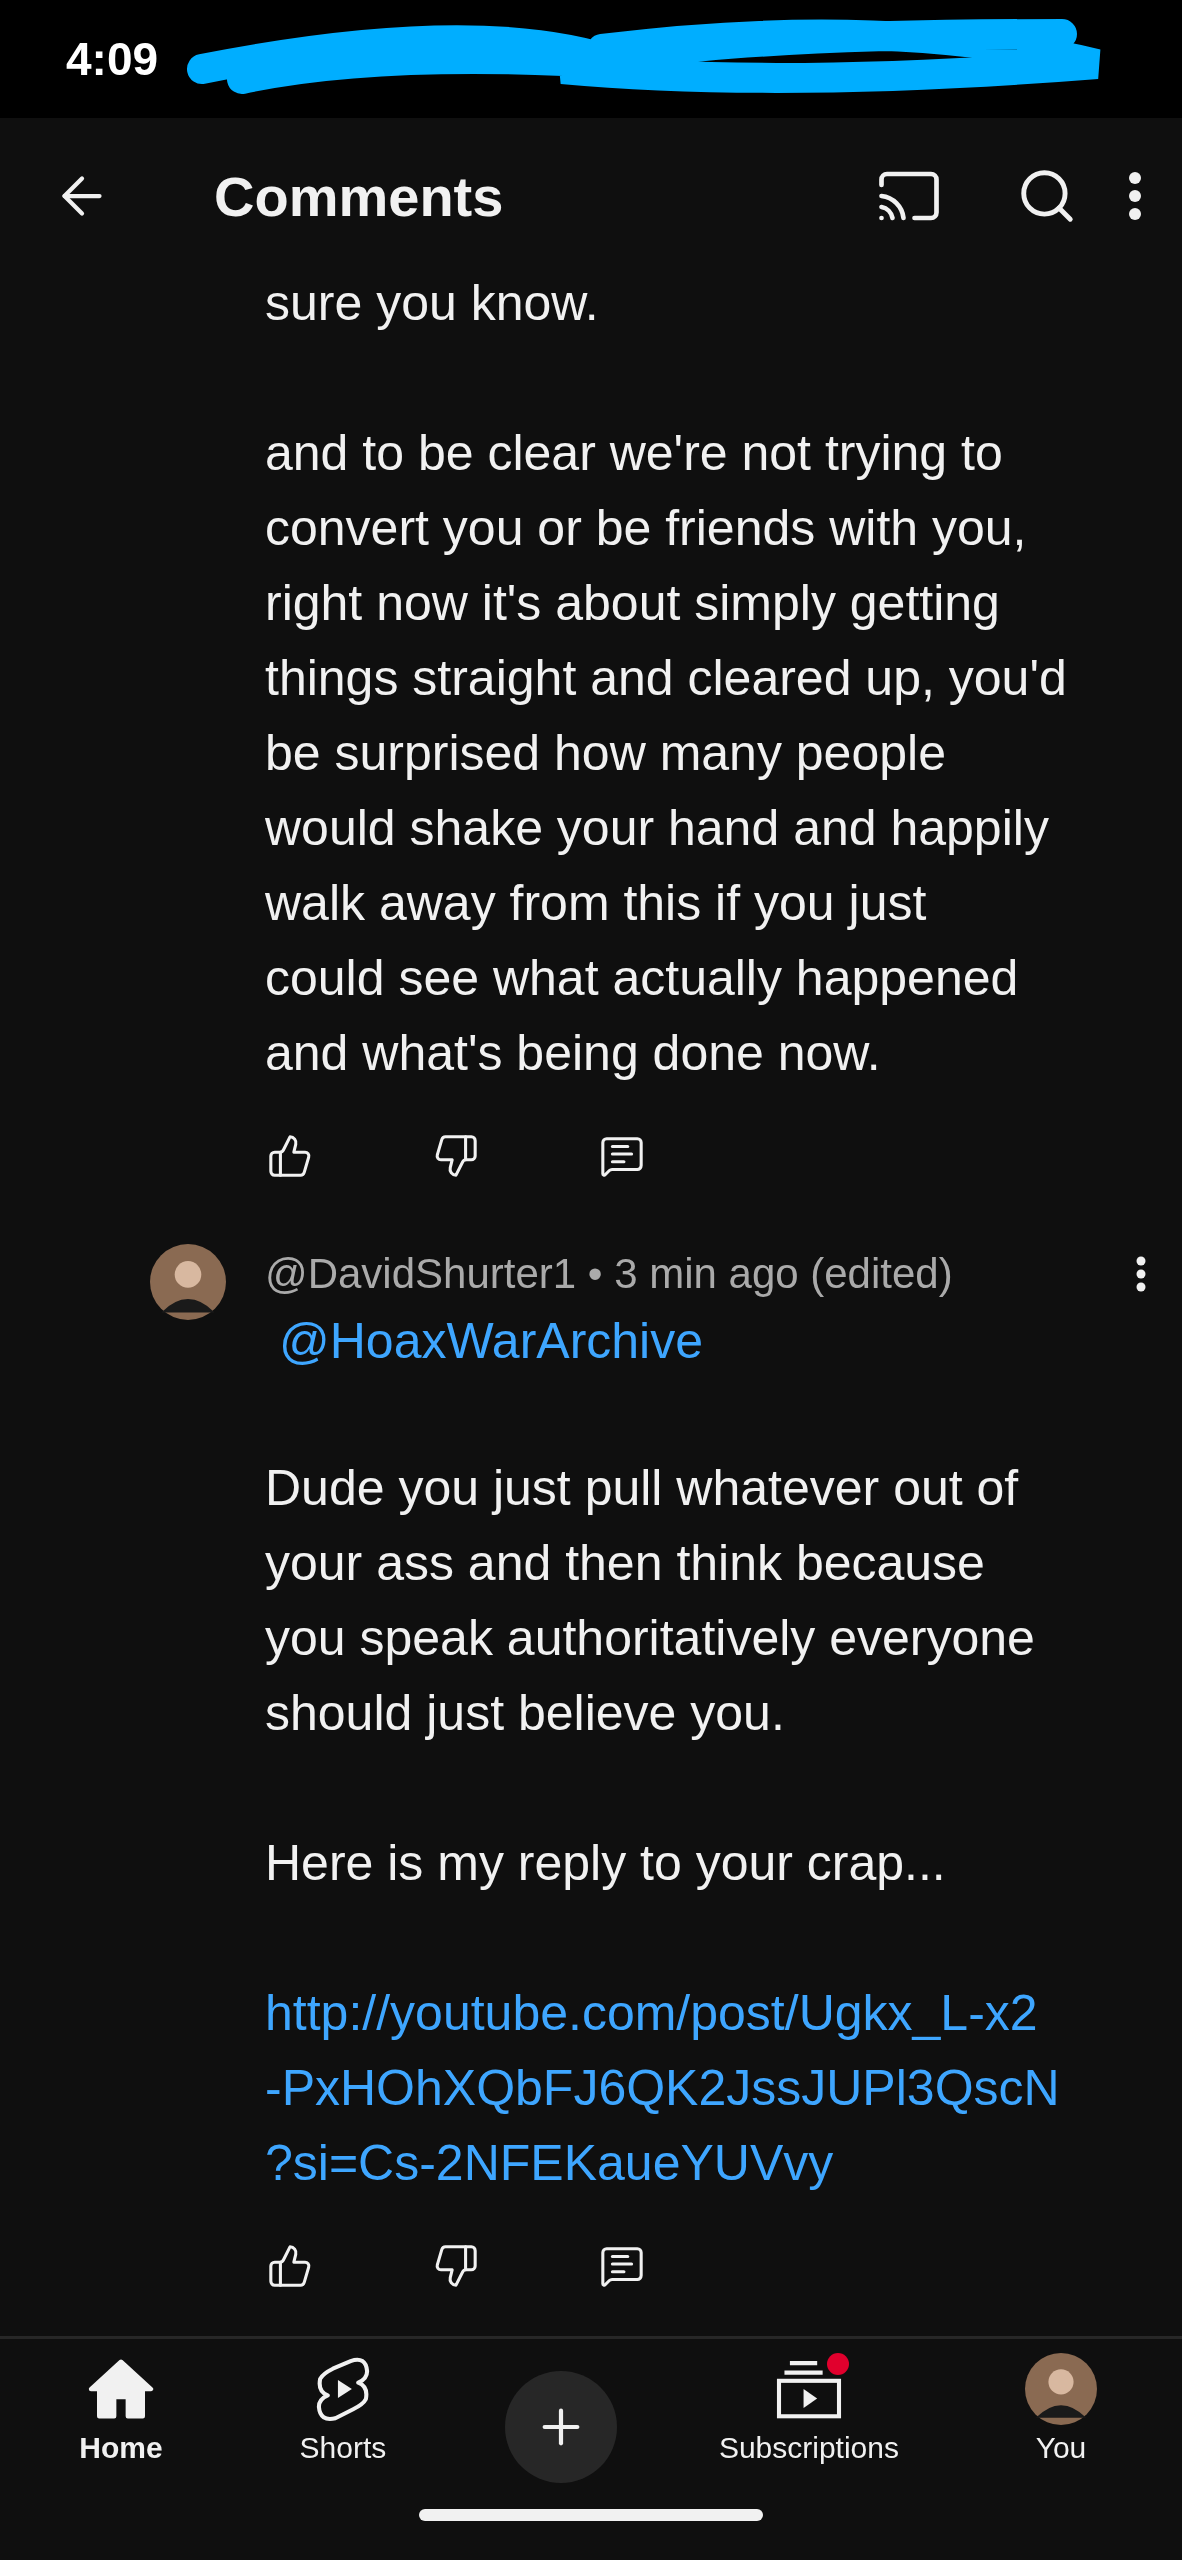 The width and height of the screenshot is (1182, 2560). I want to click on comment-meta: @DavidShurter1 • 3 min ago (edited), so click(609, 1274).